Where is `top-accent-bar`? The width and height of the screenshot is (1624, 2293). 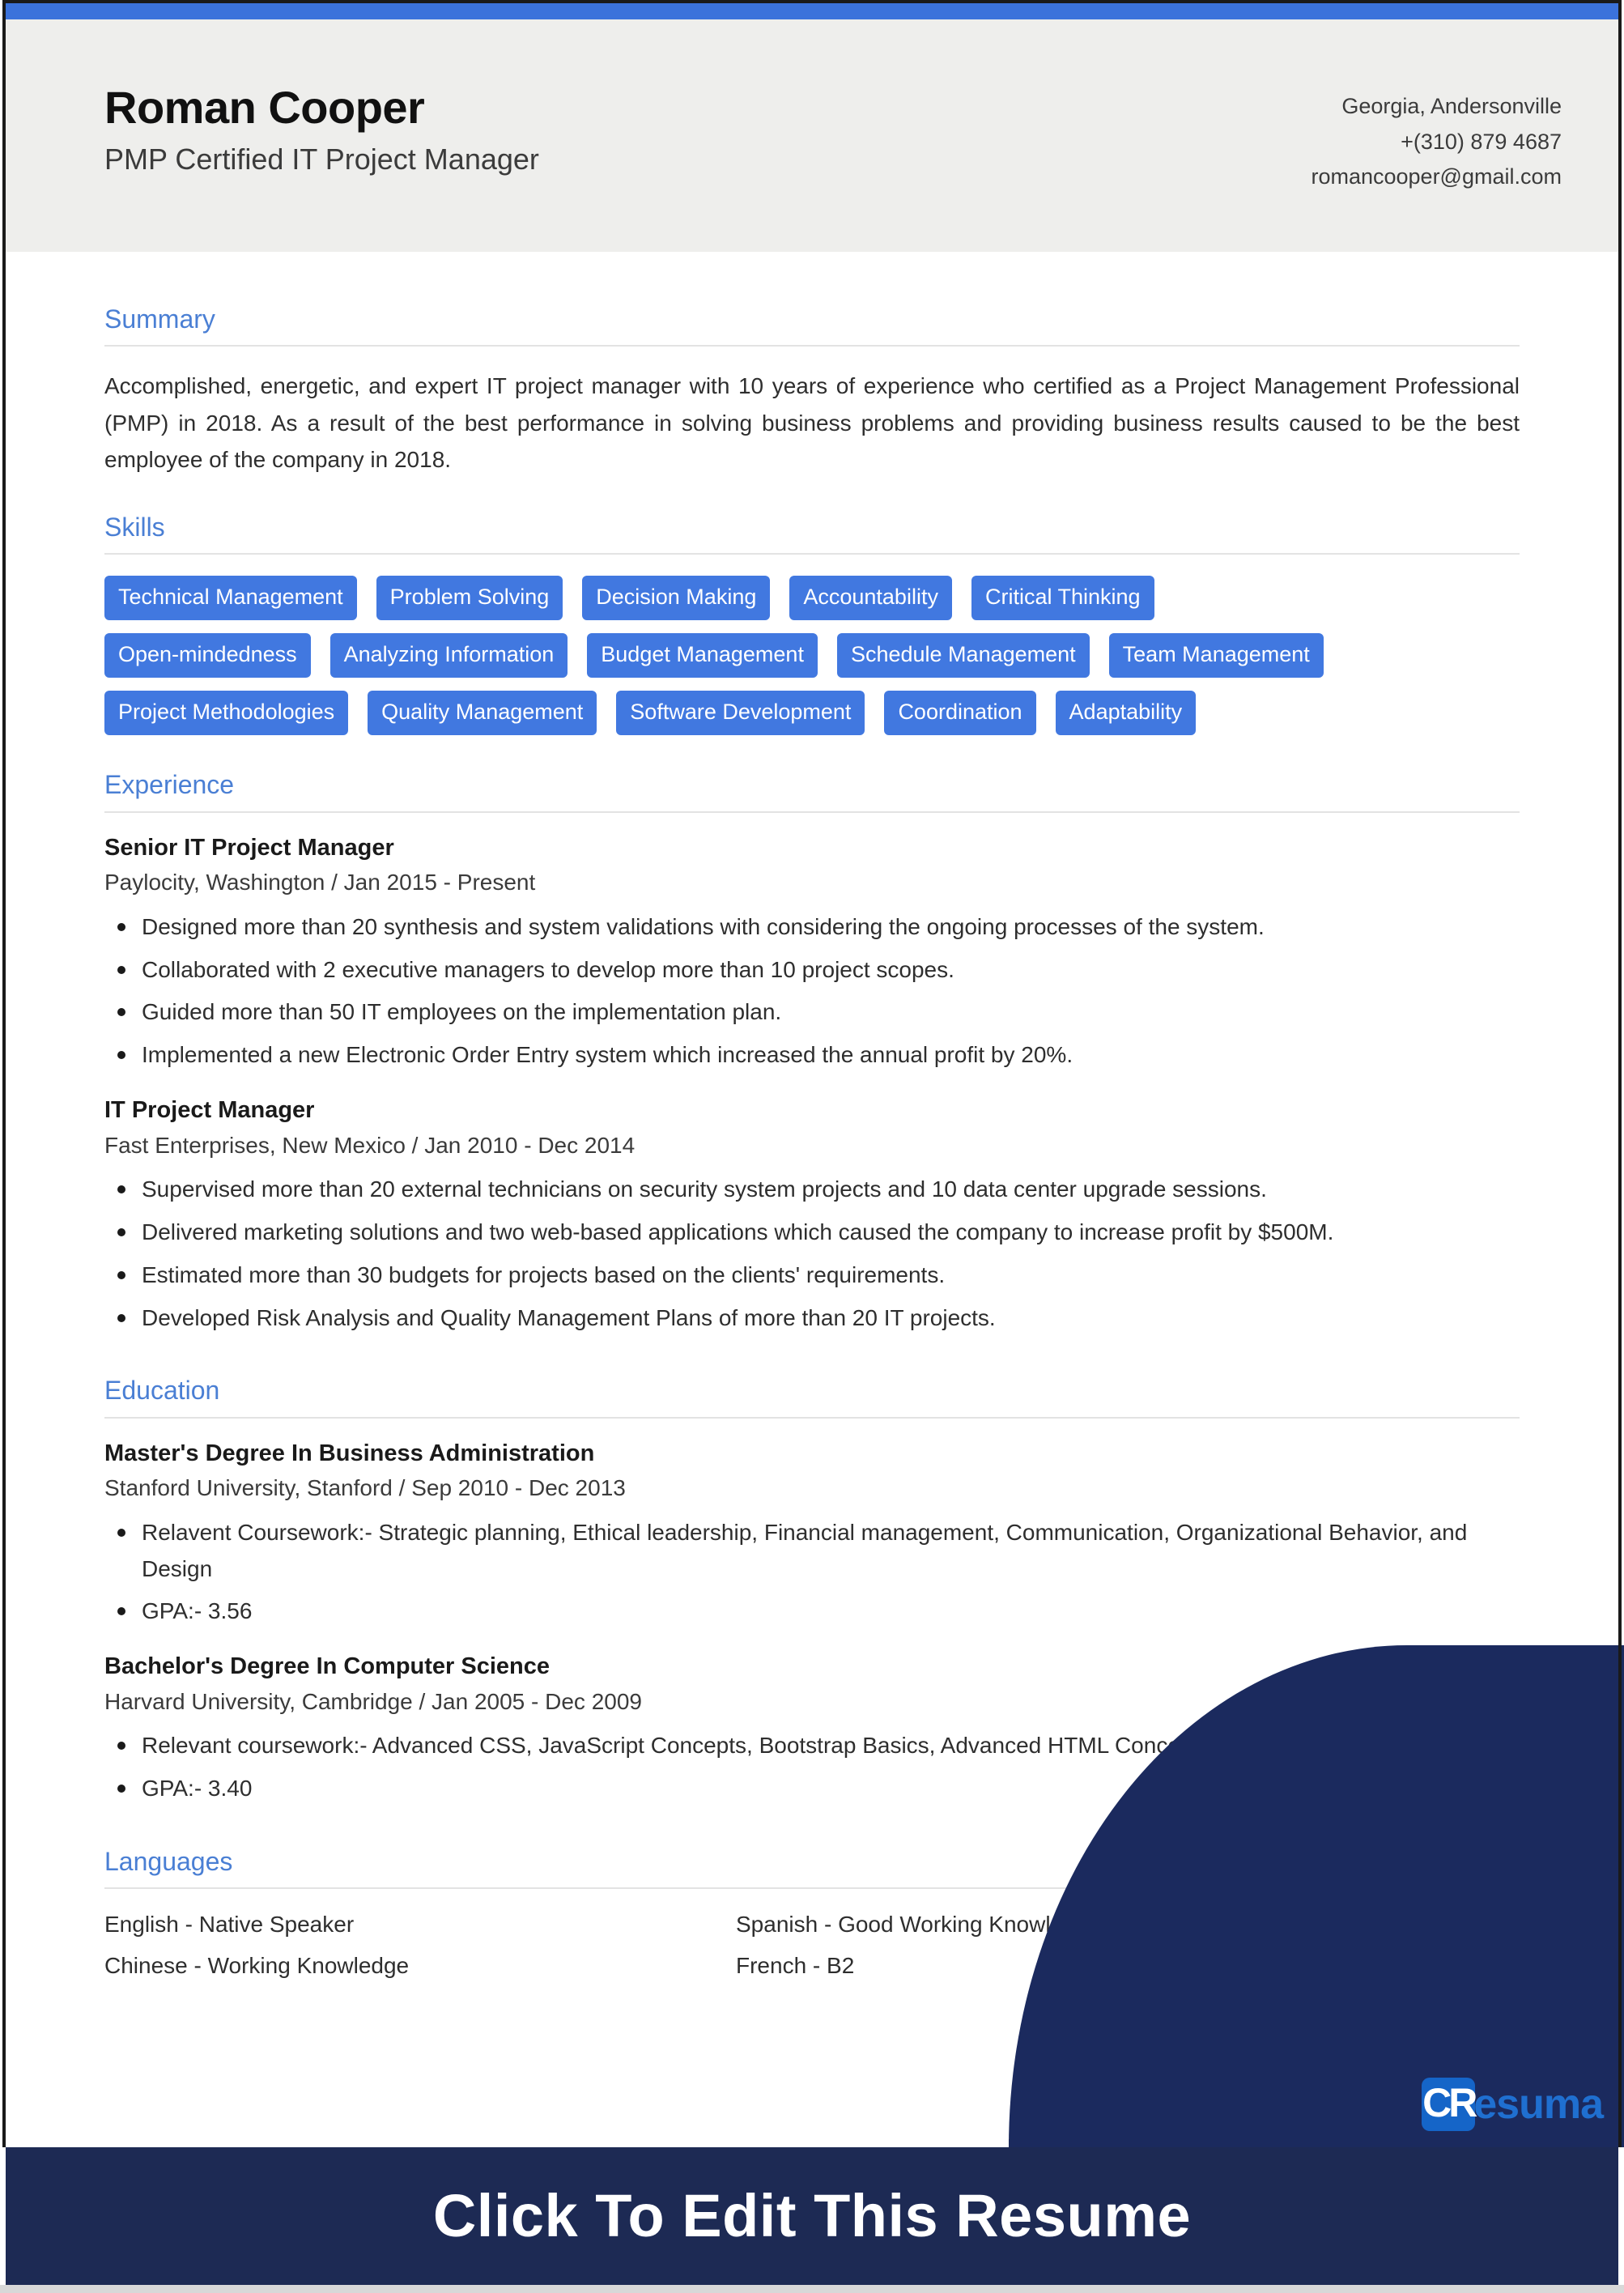
top-accent-bar is located at coordinates (812, 11).